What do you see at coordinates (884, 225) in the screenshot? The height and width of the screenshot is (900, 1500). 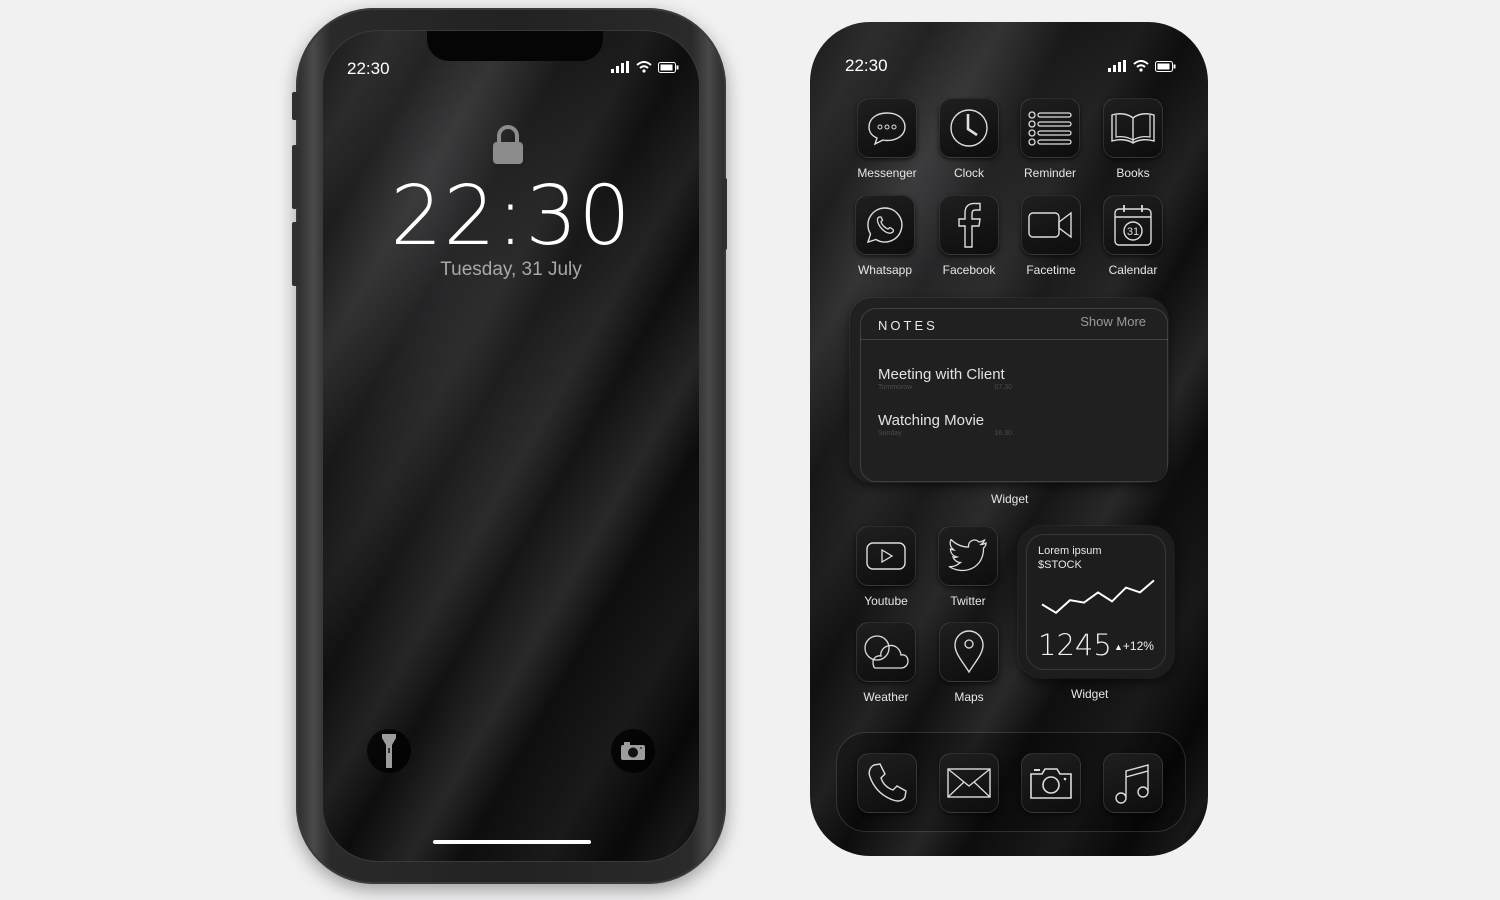 I see `whatsapp-icon` at bounding box center [884, 225].